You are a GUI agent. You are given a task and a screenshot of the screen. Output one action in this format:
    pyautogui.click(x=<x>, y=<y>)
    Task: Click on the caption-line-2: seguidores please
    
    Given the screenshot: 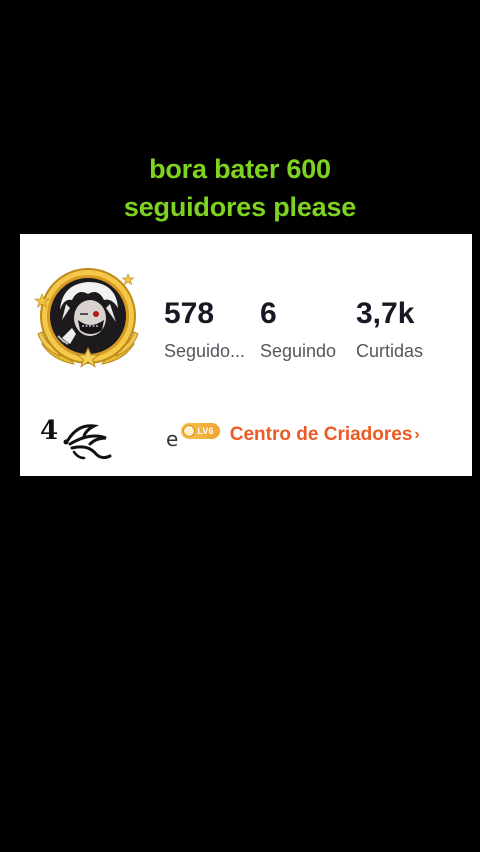 What is the action you would take?
    pyautogui.click(x=240, y=207)
    